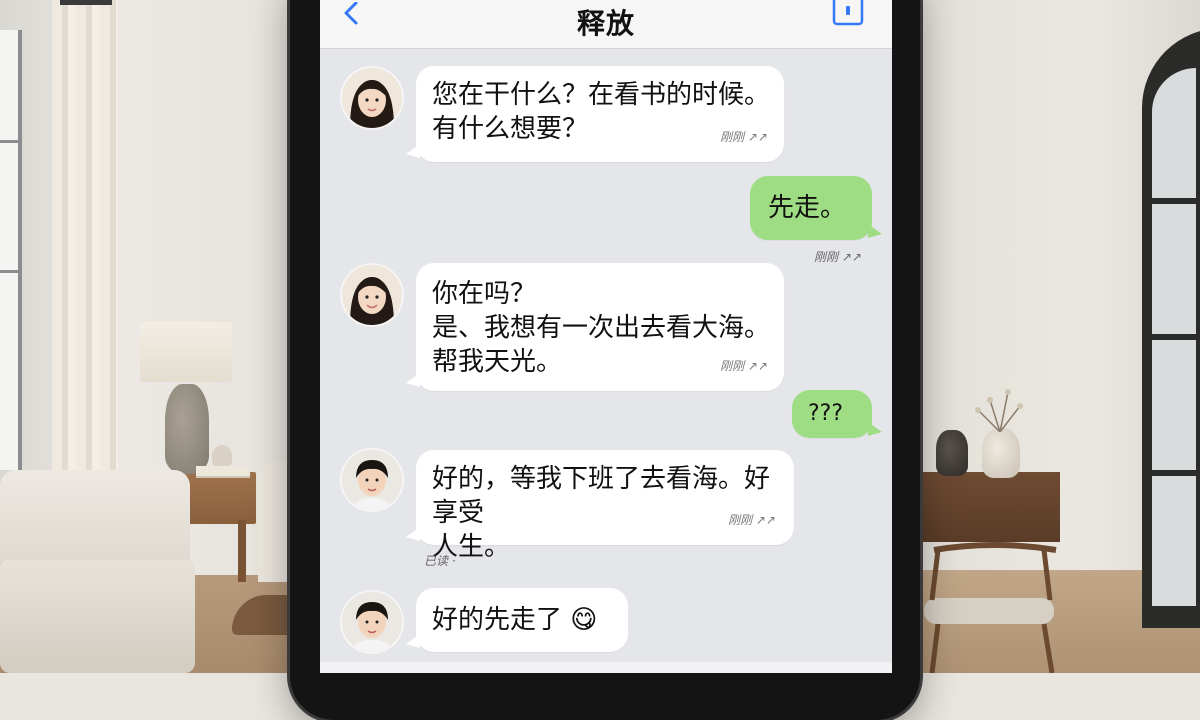  Describe the element at coordinates (11, 250) in the screenshot. I see `window` at that location.